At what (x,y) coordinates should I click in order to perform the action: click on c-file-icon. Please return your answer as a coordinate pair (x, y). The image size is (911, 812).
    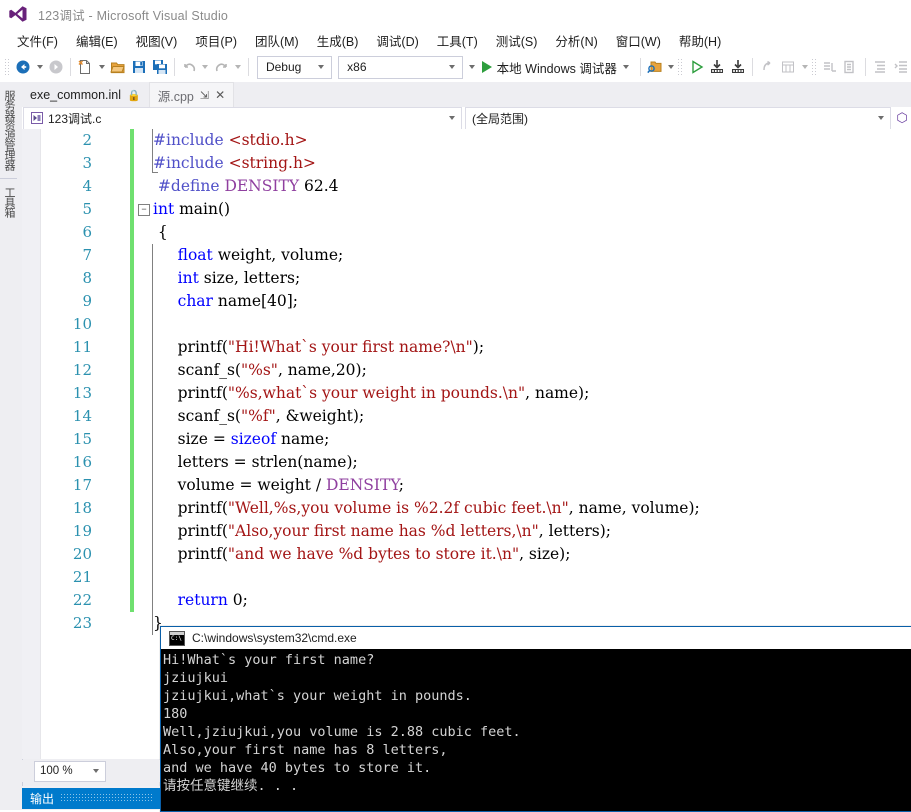
    Looking at the image, I should click on (37, 118).